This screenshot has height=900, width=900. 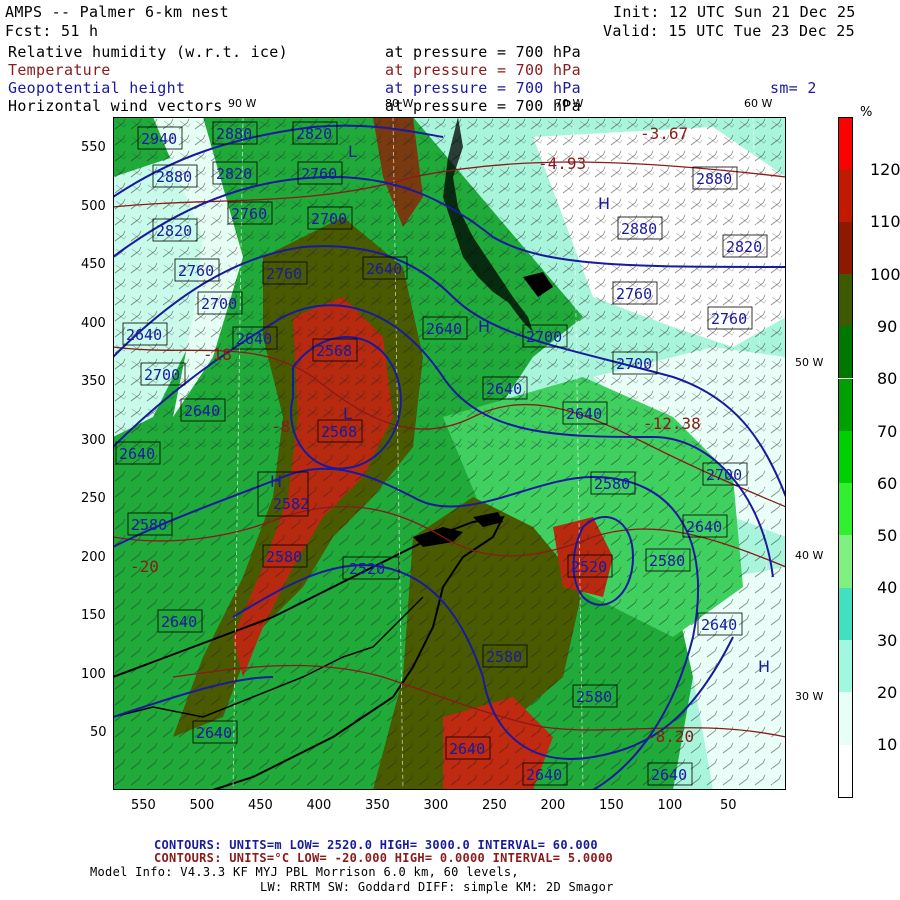 I want to click on colorbar-label: 60, so click(x=887, y=483).